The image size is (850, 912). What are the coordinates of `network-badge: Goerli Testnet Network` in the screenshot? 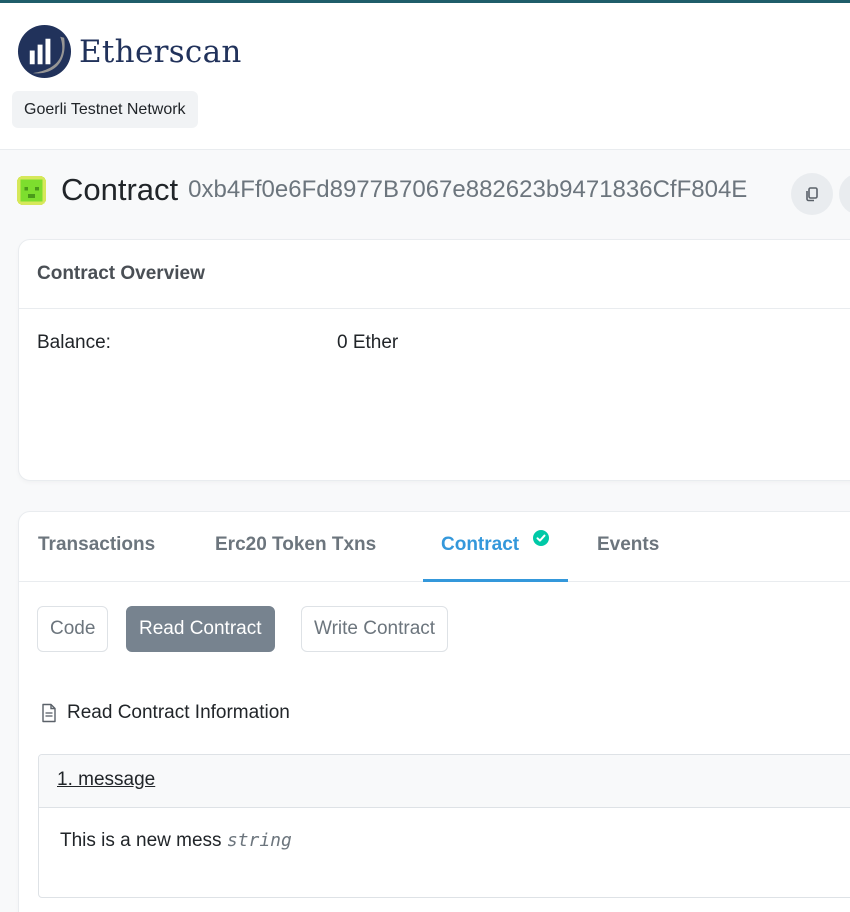 It's located at (105, 109).